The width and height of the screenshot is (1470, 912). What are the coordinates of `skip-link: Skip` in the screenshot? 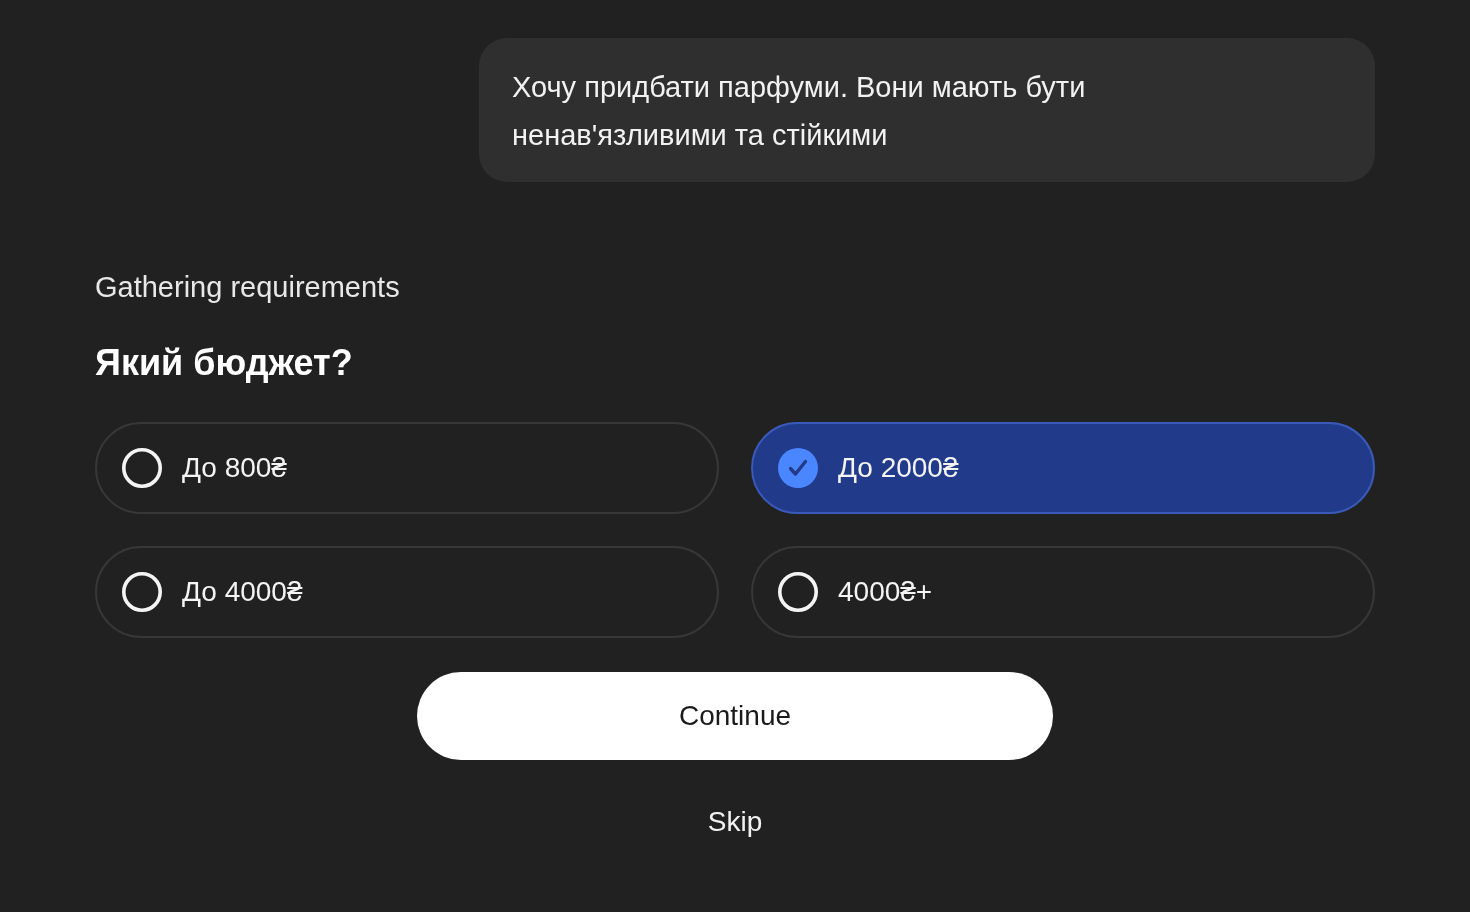 It's located at (735, 822).